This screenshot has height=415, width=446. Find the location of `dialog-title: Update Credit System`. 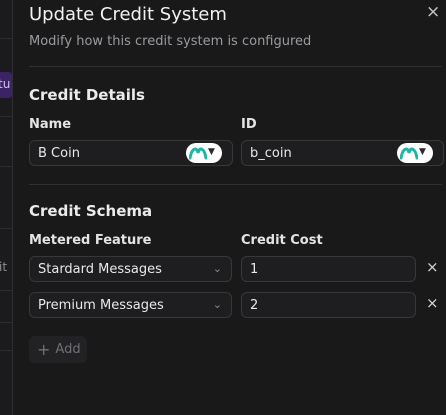

dialog-title: Update Credit System is located at coordinates (128, 14).